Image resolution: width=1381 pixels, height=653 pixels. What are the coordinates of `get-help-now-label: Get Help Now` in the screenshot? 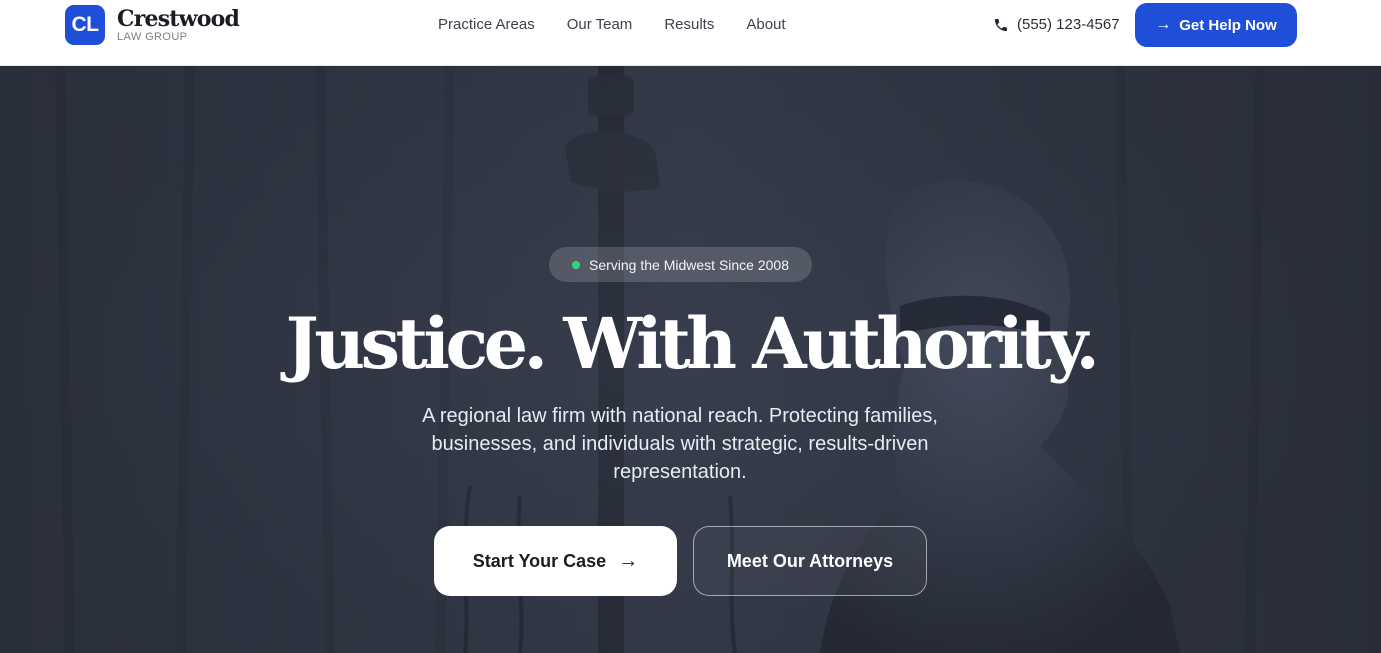 It's located at (1228, 25).